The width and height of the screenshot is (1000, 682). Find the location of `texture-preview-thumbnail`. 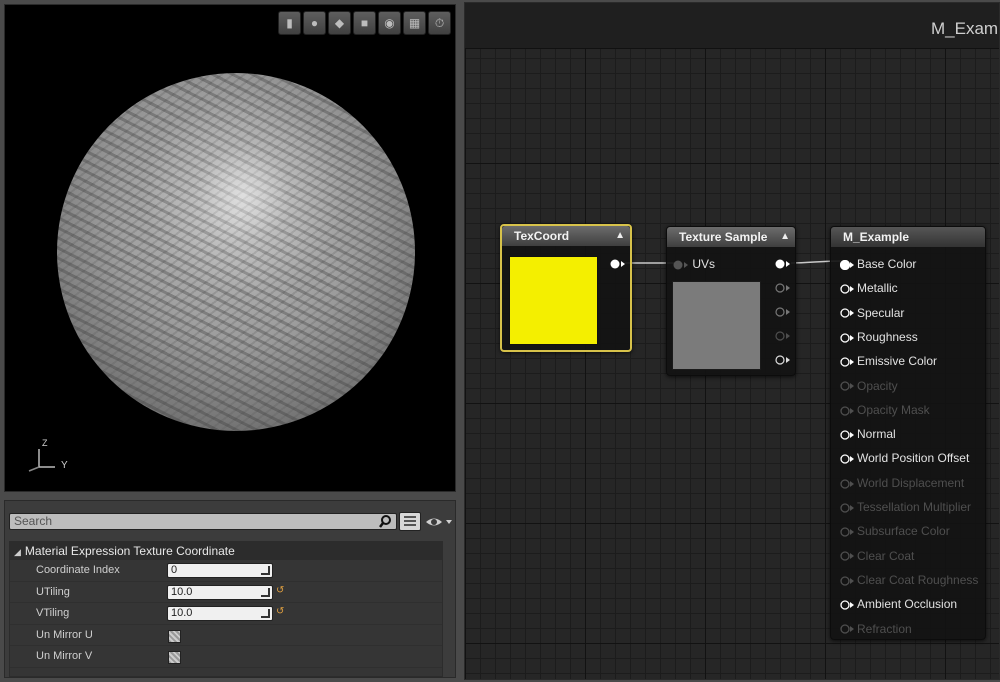

texture-preview-thumbnail is located at coordinates (716, 325).